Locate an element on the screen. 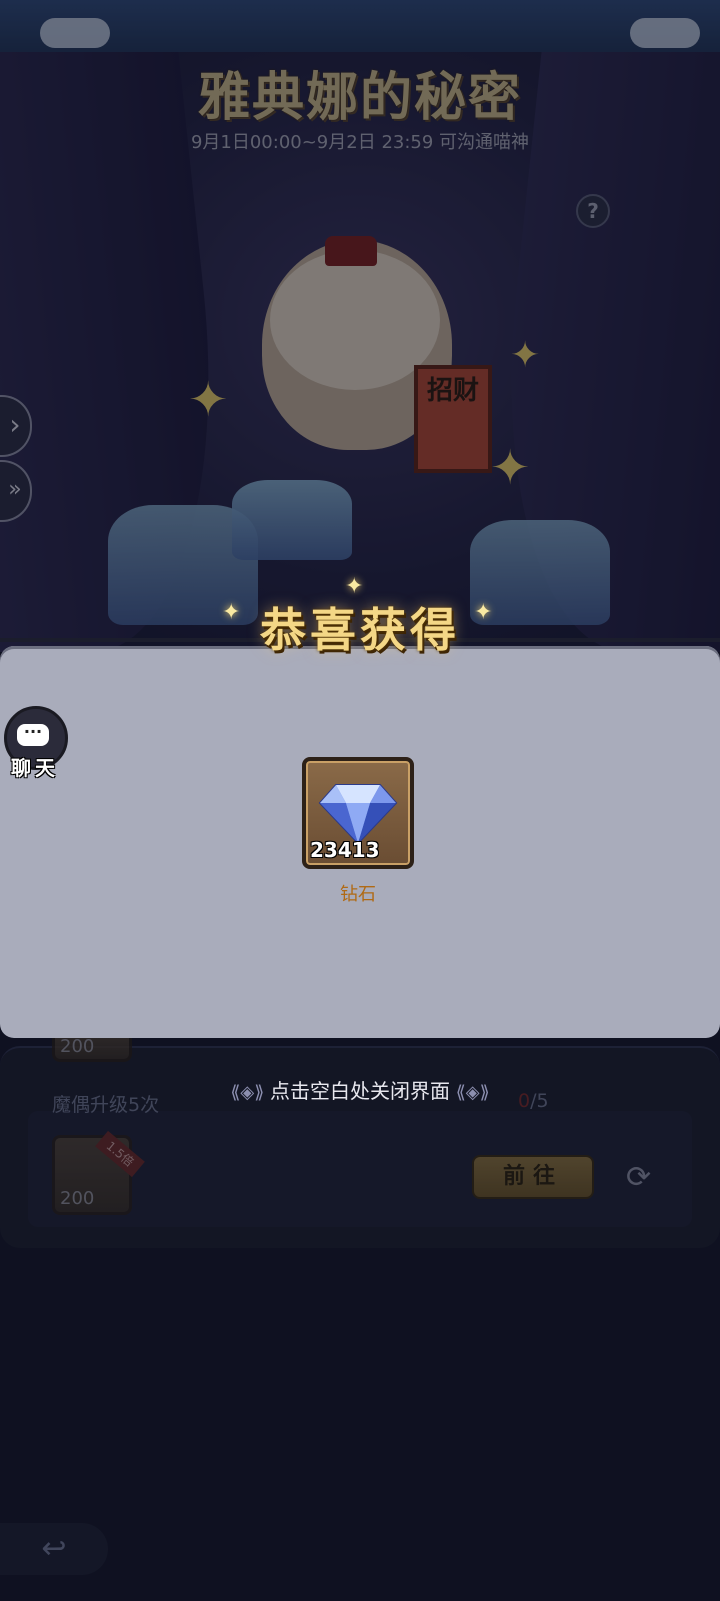 The image size is (720, 1601). congrats-title: 恭喜获得 is located at coordinates (360, 630).